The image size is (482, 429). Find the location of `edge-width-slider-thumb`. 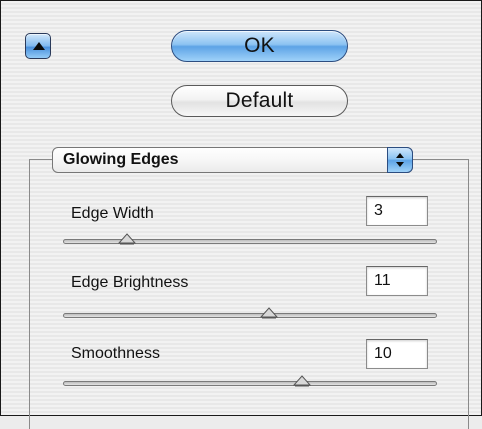

edge-width-slider-thumb is located at coordinates (127, 239).